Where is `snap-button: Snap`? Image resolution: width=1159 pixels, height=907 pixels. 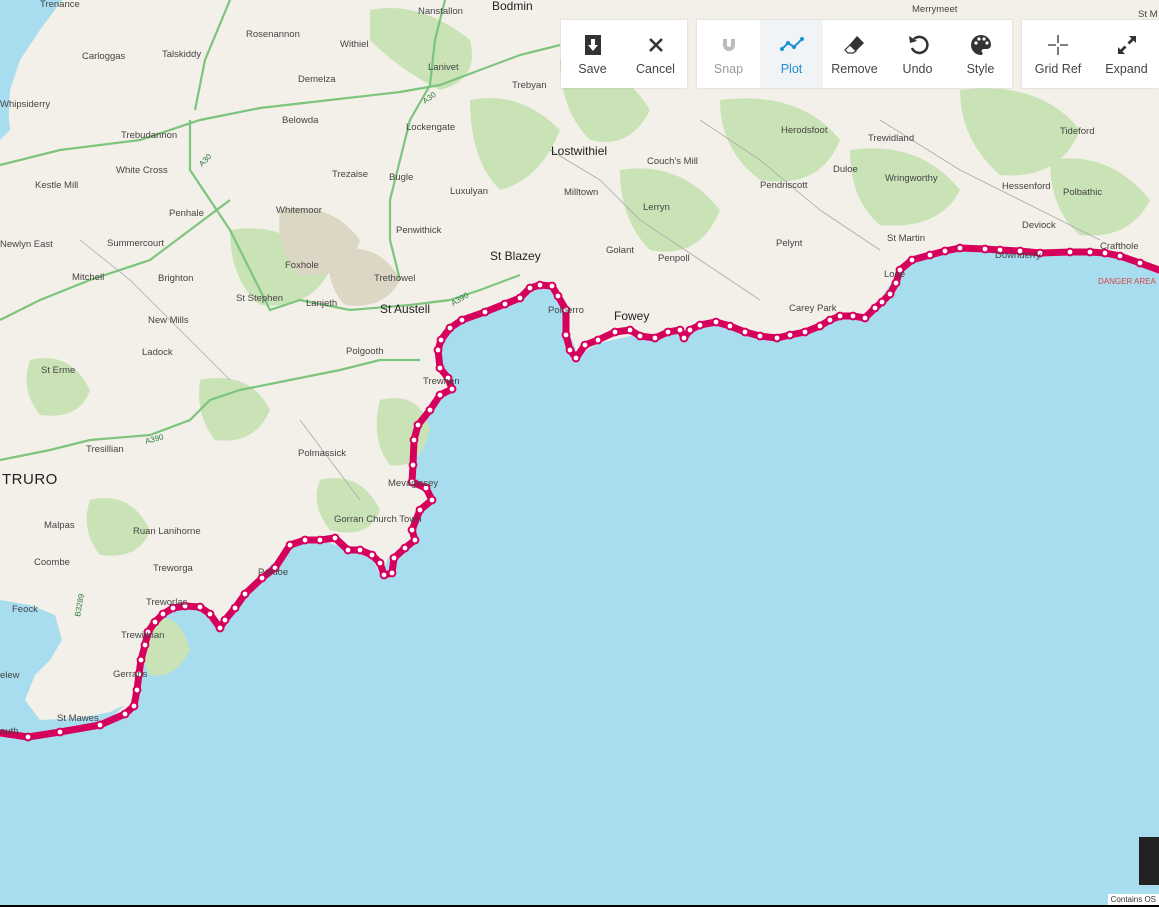 snap-button: Snap is located at coordinates (728, 54).